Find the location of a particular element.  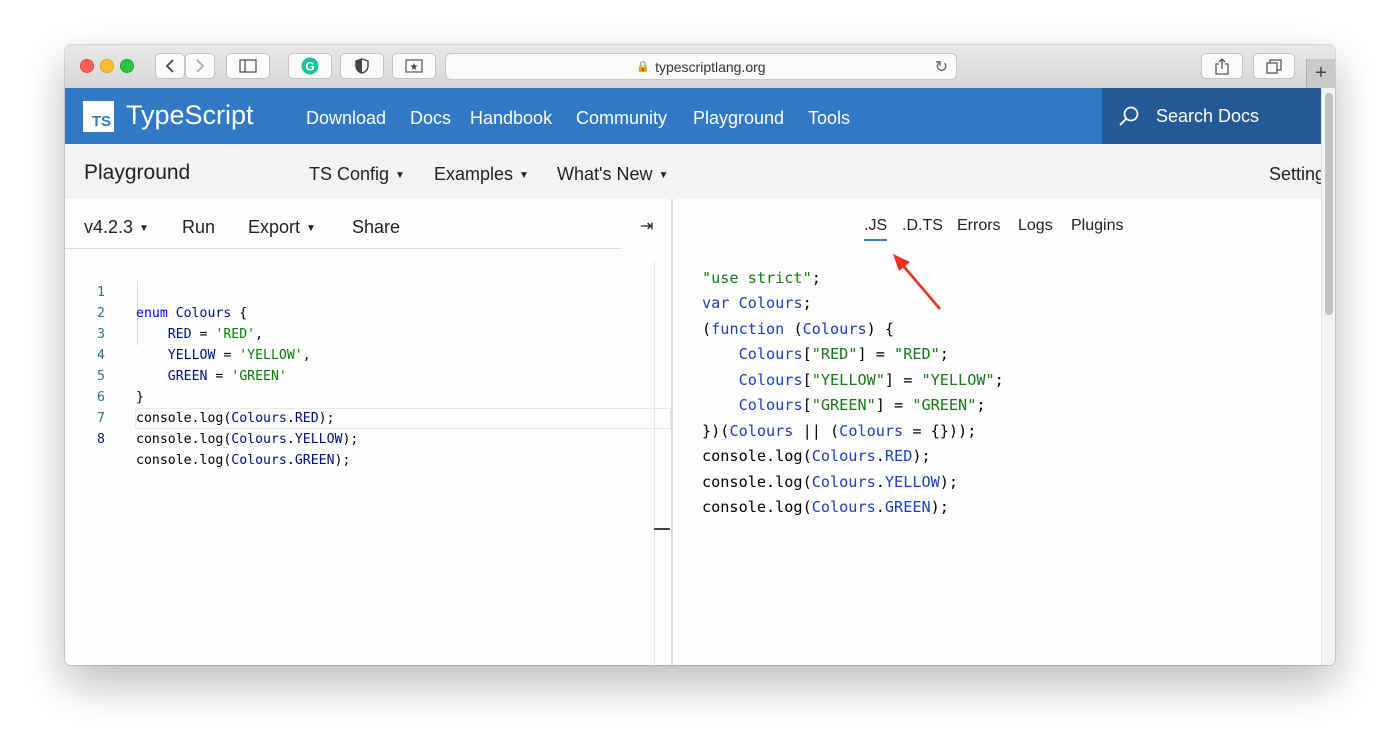

nav-link-playground: Playground is located at coordinates (738, 118).